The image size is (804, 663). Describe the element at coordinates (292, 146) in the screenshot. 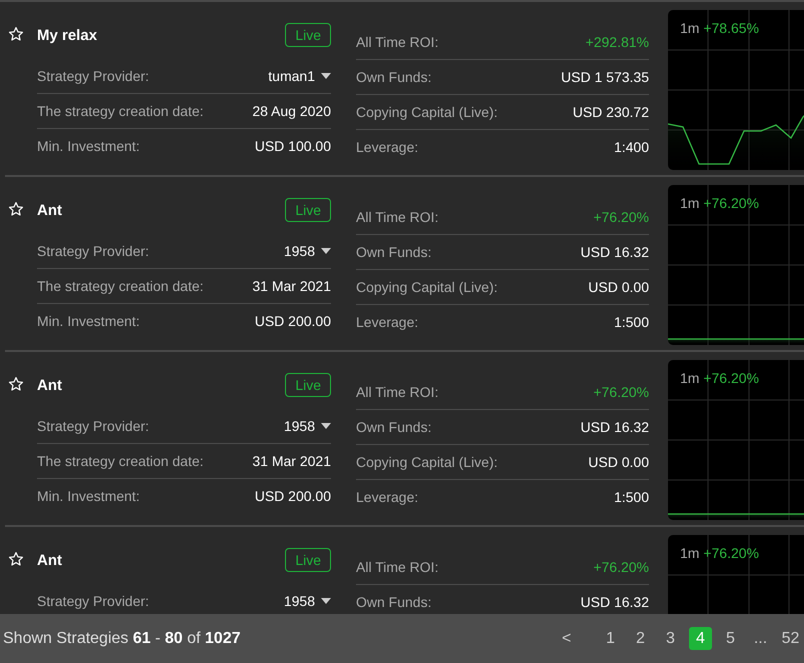

I see `field-value: USD 100.00` at that location.